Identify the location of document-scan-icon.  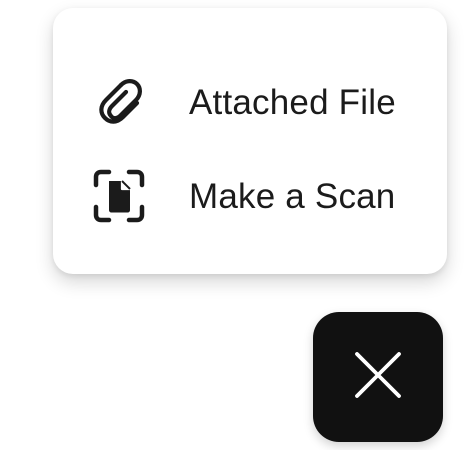
(119, 196).